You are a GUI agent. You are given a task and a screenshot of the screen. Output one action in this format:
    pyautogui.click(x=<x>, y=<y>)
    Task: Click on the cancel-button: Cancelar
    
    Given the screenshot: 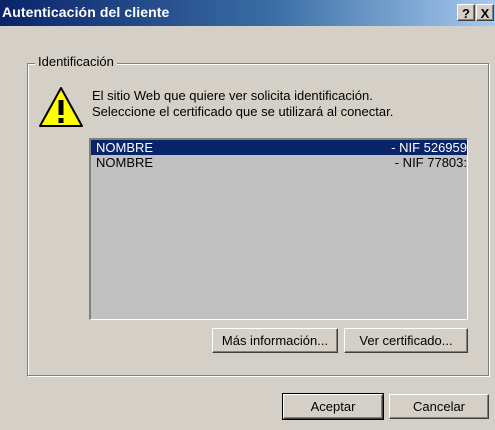 What is the action you would take?
    pyautogui.click(x=439, y=406)
    